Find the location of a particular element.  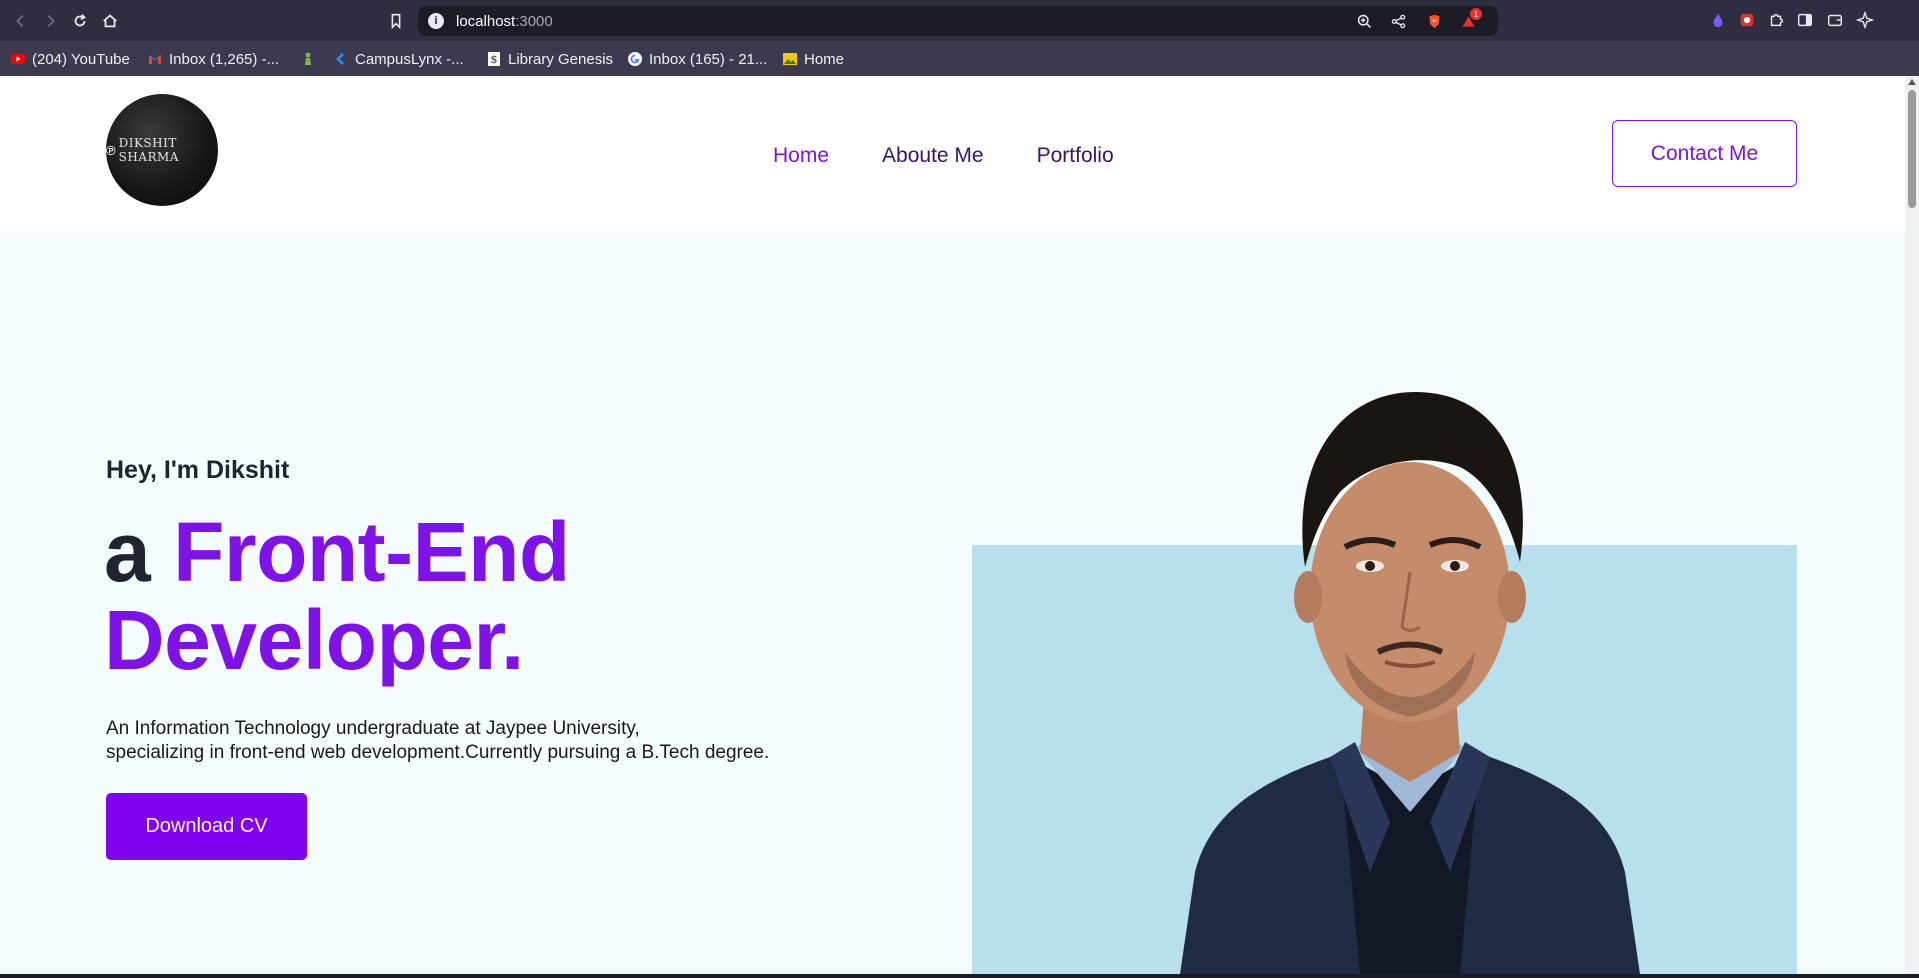

bookmark-label: Home is located at coordinates (824, 59).